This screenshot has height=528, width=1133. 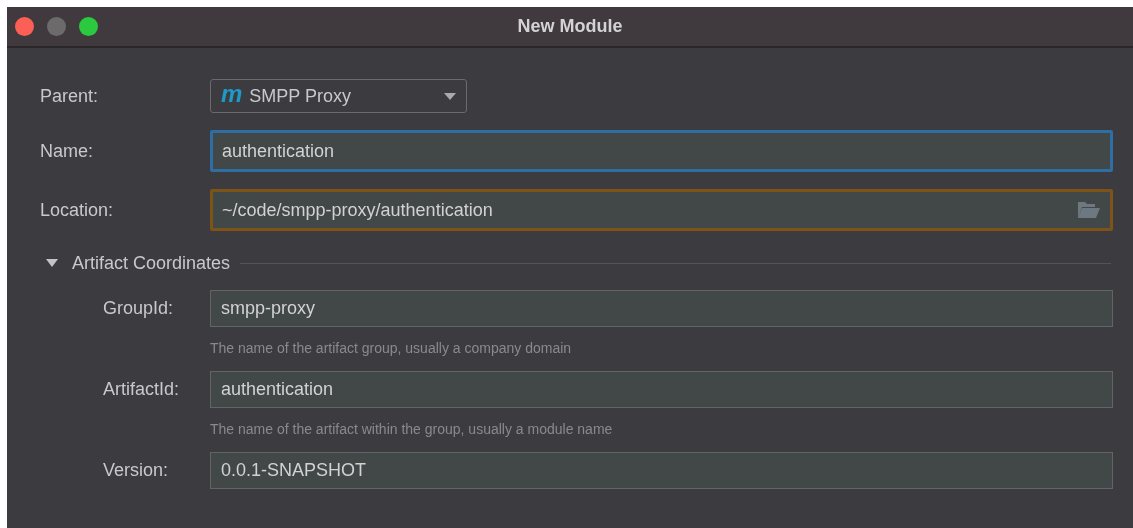 What do you see at coordinates (391, 348) in the screenshot?
I see `hint-text: The name of the artifact group, usually a company domain` at bounding box center [391, 348].